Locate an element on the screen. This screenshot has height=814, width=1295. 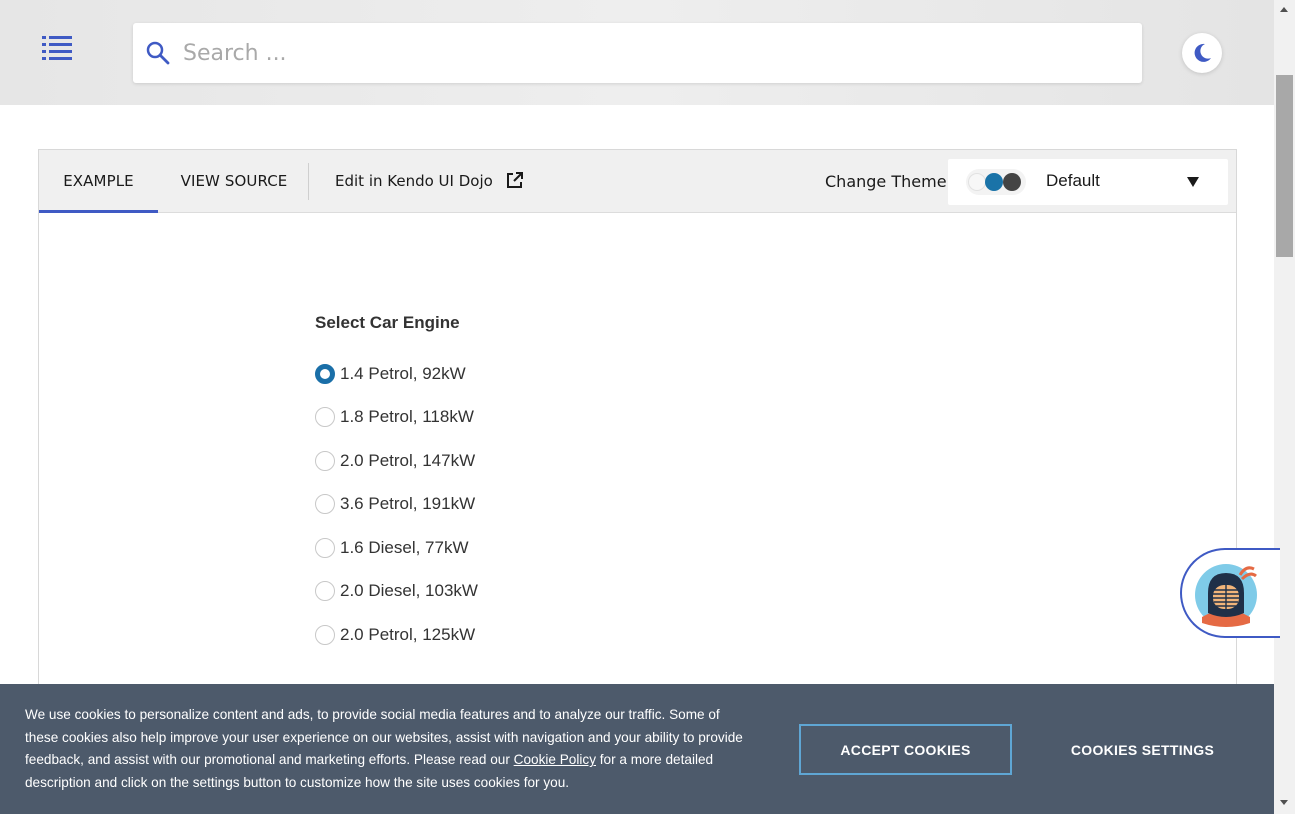
radio-option: 2.0 Petrol, 147kW is located at coordinates (445, 461).